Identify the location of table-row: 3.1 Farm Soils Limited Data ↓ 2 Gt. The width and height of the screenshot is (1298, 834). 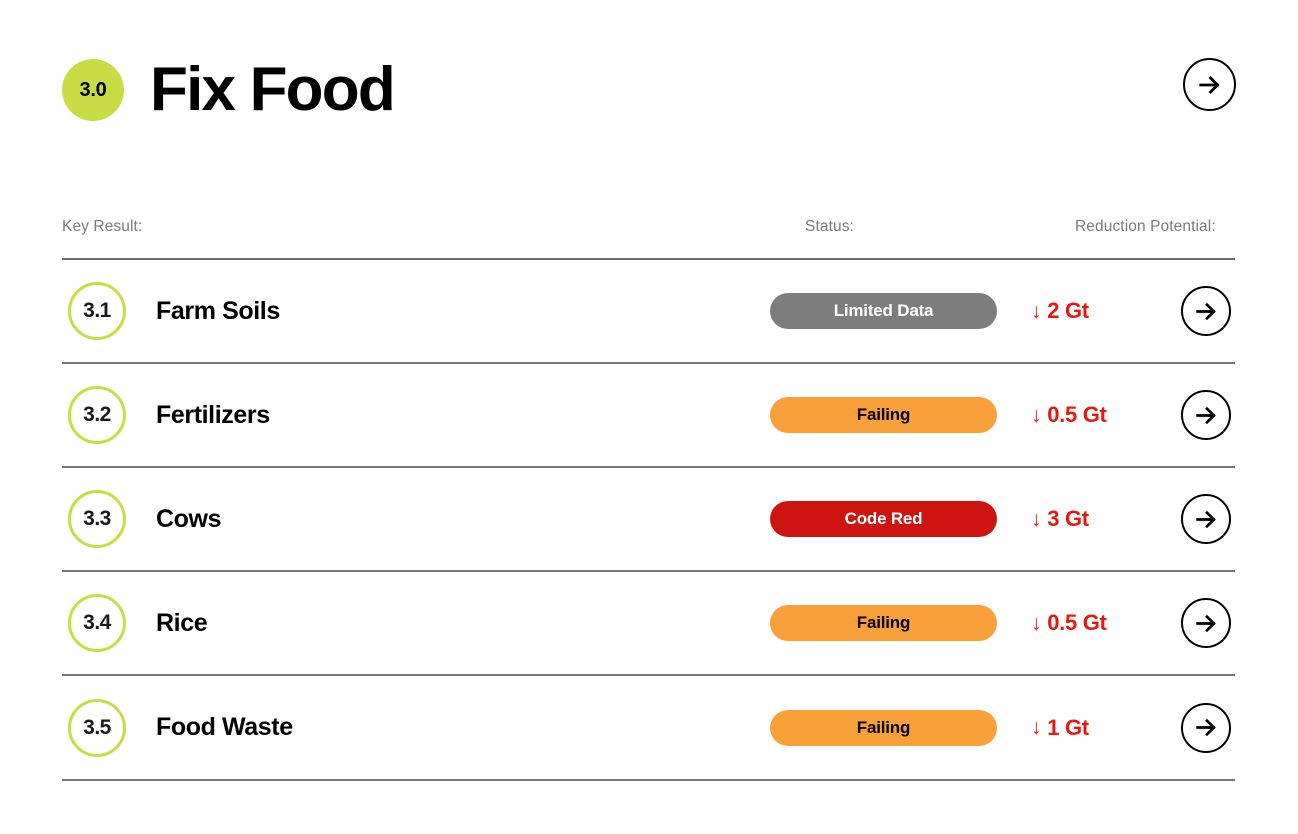
(648, 311).